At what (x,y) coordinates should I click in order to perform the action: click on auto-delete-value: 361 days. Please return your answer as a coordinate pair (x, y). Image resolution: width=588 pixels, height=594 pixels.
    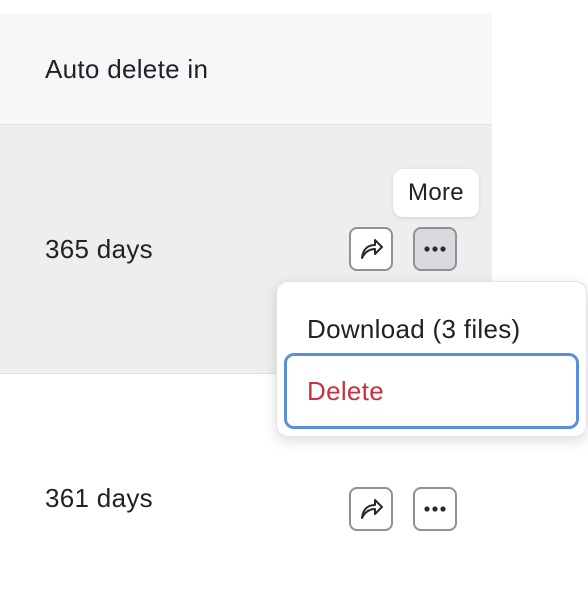
    Looking at the image, I should click on (99, 498).